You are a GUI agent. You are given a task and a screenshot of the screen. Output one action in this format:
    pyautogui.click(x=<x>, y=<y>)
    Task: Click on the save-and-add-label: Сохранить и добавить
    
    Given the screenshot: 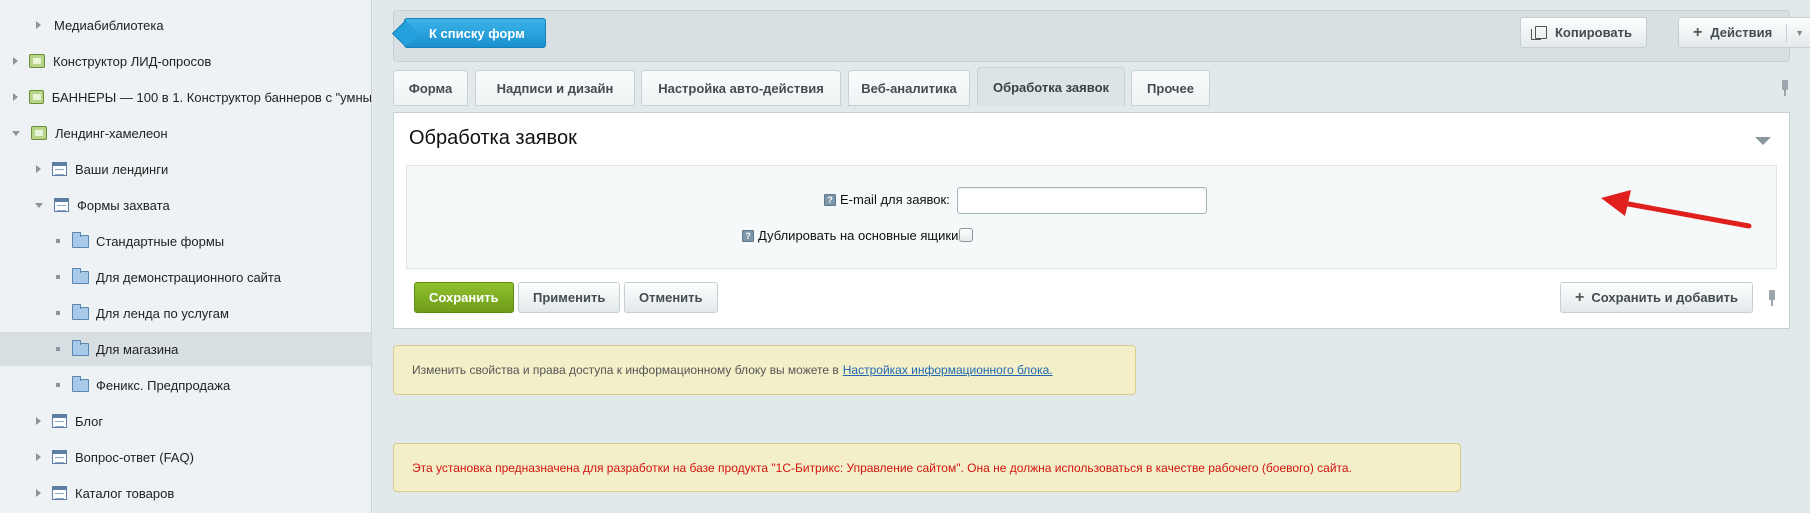 What is the action you would take?
    pyautogui.click(x=1664, y=297)
    